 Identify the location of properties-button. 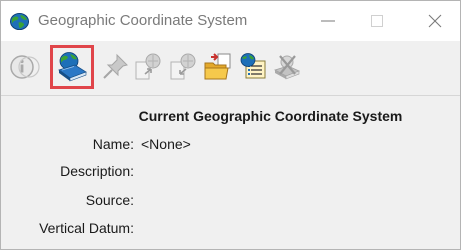
(254, 67).